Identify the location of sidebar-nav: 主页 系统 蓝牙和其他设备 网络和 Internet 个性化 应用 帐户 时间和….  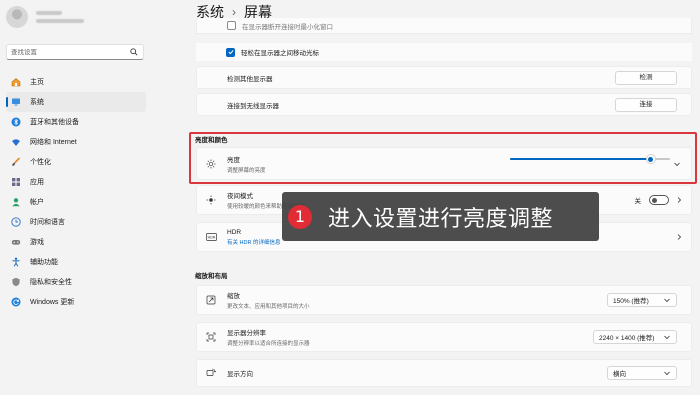
(76, 192).